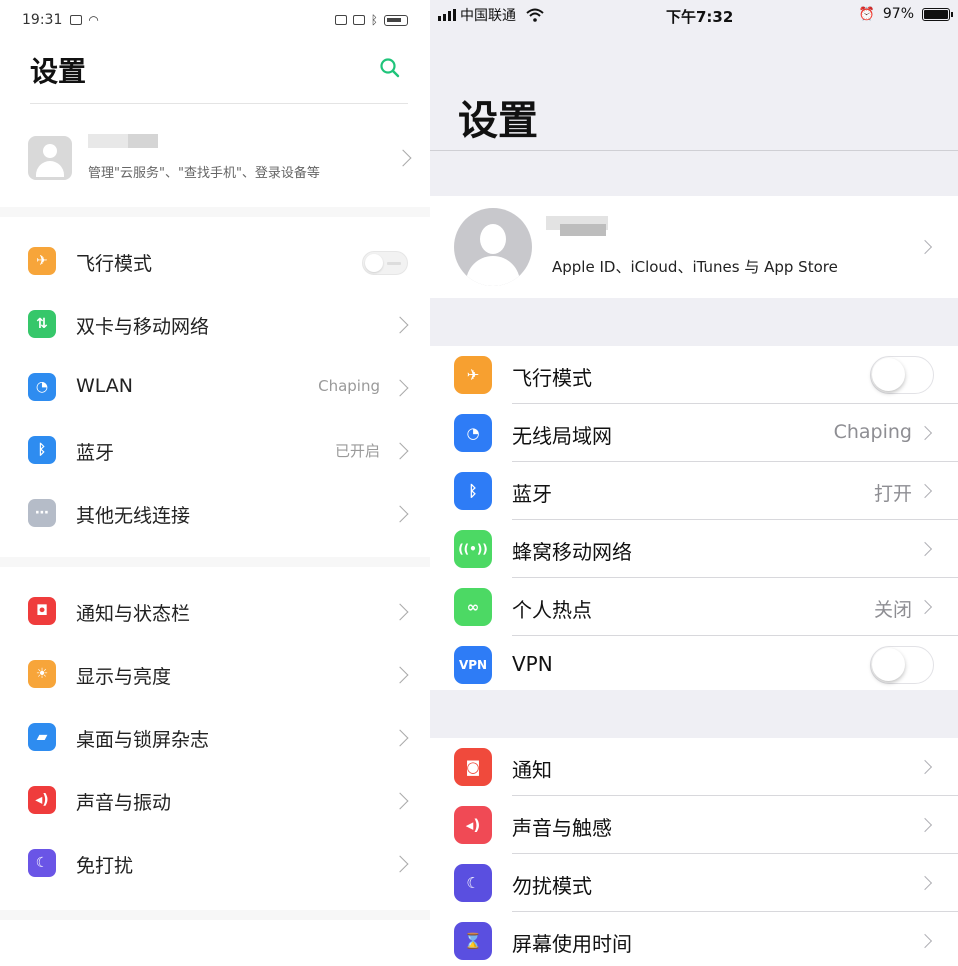 The width and height of the screenshot is (958, 966). Describe the element at coordinates (215, 863) in the screenshot. I see `settings-row-moon: ☾ 免打扰` at that location.